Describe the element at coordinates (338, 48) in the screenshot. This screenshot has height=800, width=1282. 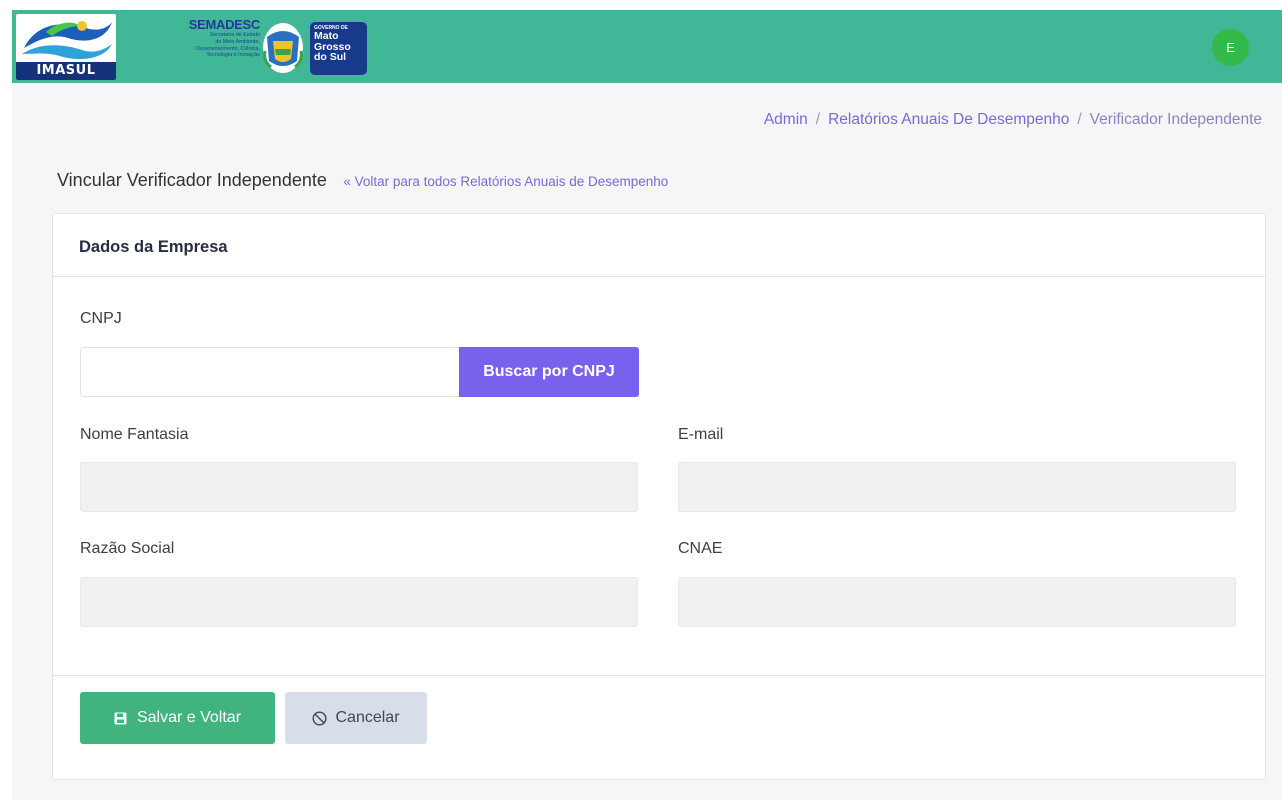
I see `gov-ms-badge: GOVERNO DE Mato Grosso do Sul` at that location.